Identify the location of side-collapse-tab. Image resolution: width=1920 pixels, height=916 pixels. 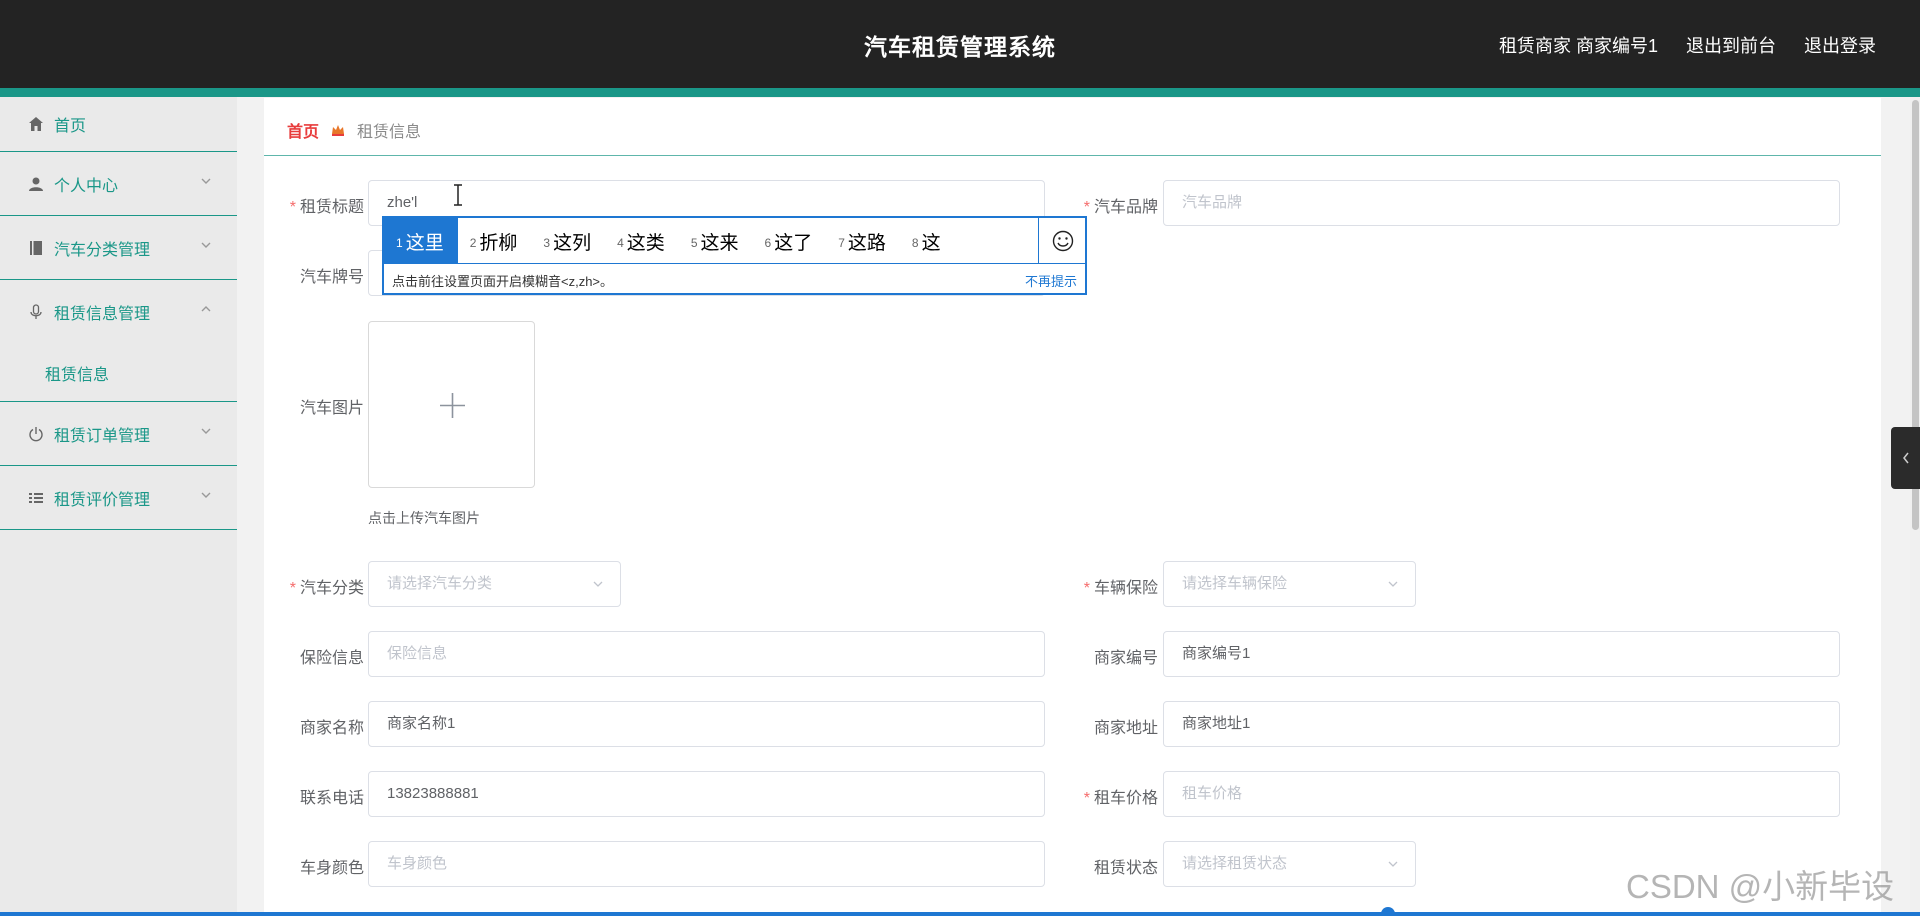
(1905, 458).